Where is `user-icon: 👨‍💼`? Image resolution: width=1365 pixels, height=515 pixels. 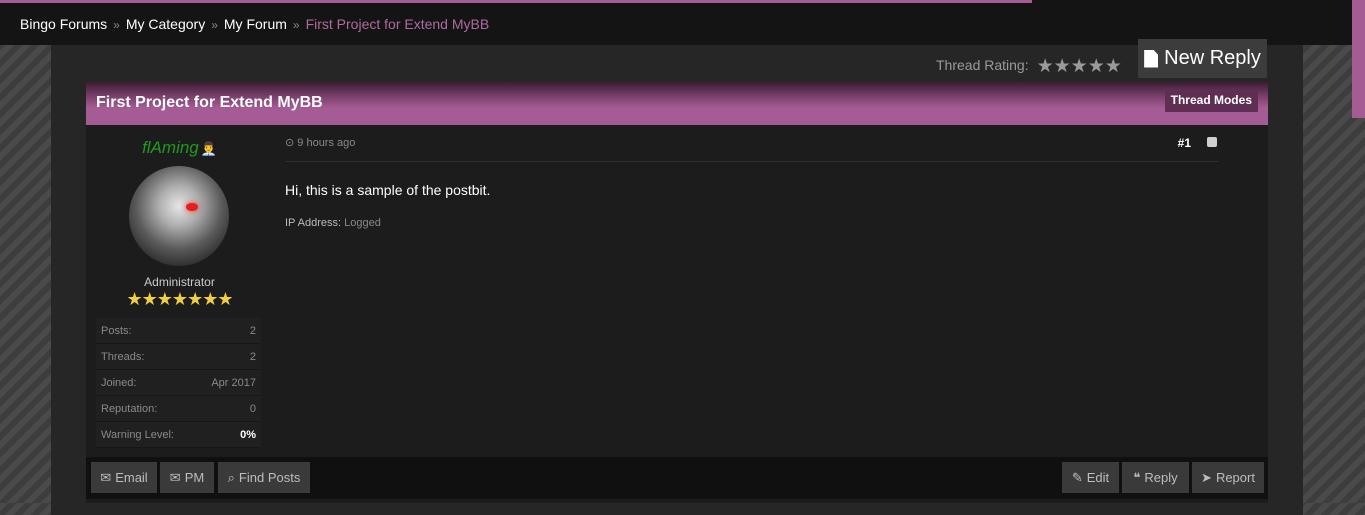
user-icon: 👨‍💼 is located at coordinates (208, 148).